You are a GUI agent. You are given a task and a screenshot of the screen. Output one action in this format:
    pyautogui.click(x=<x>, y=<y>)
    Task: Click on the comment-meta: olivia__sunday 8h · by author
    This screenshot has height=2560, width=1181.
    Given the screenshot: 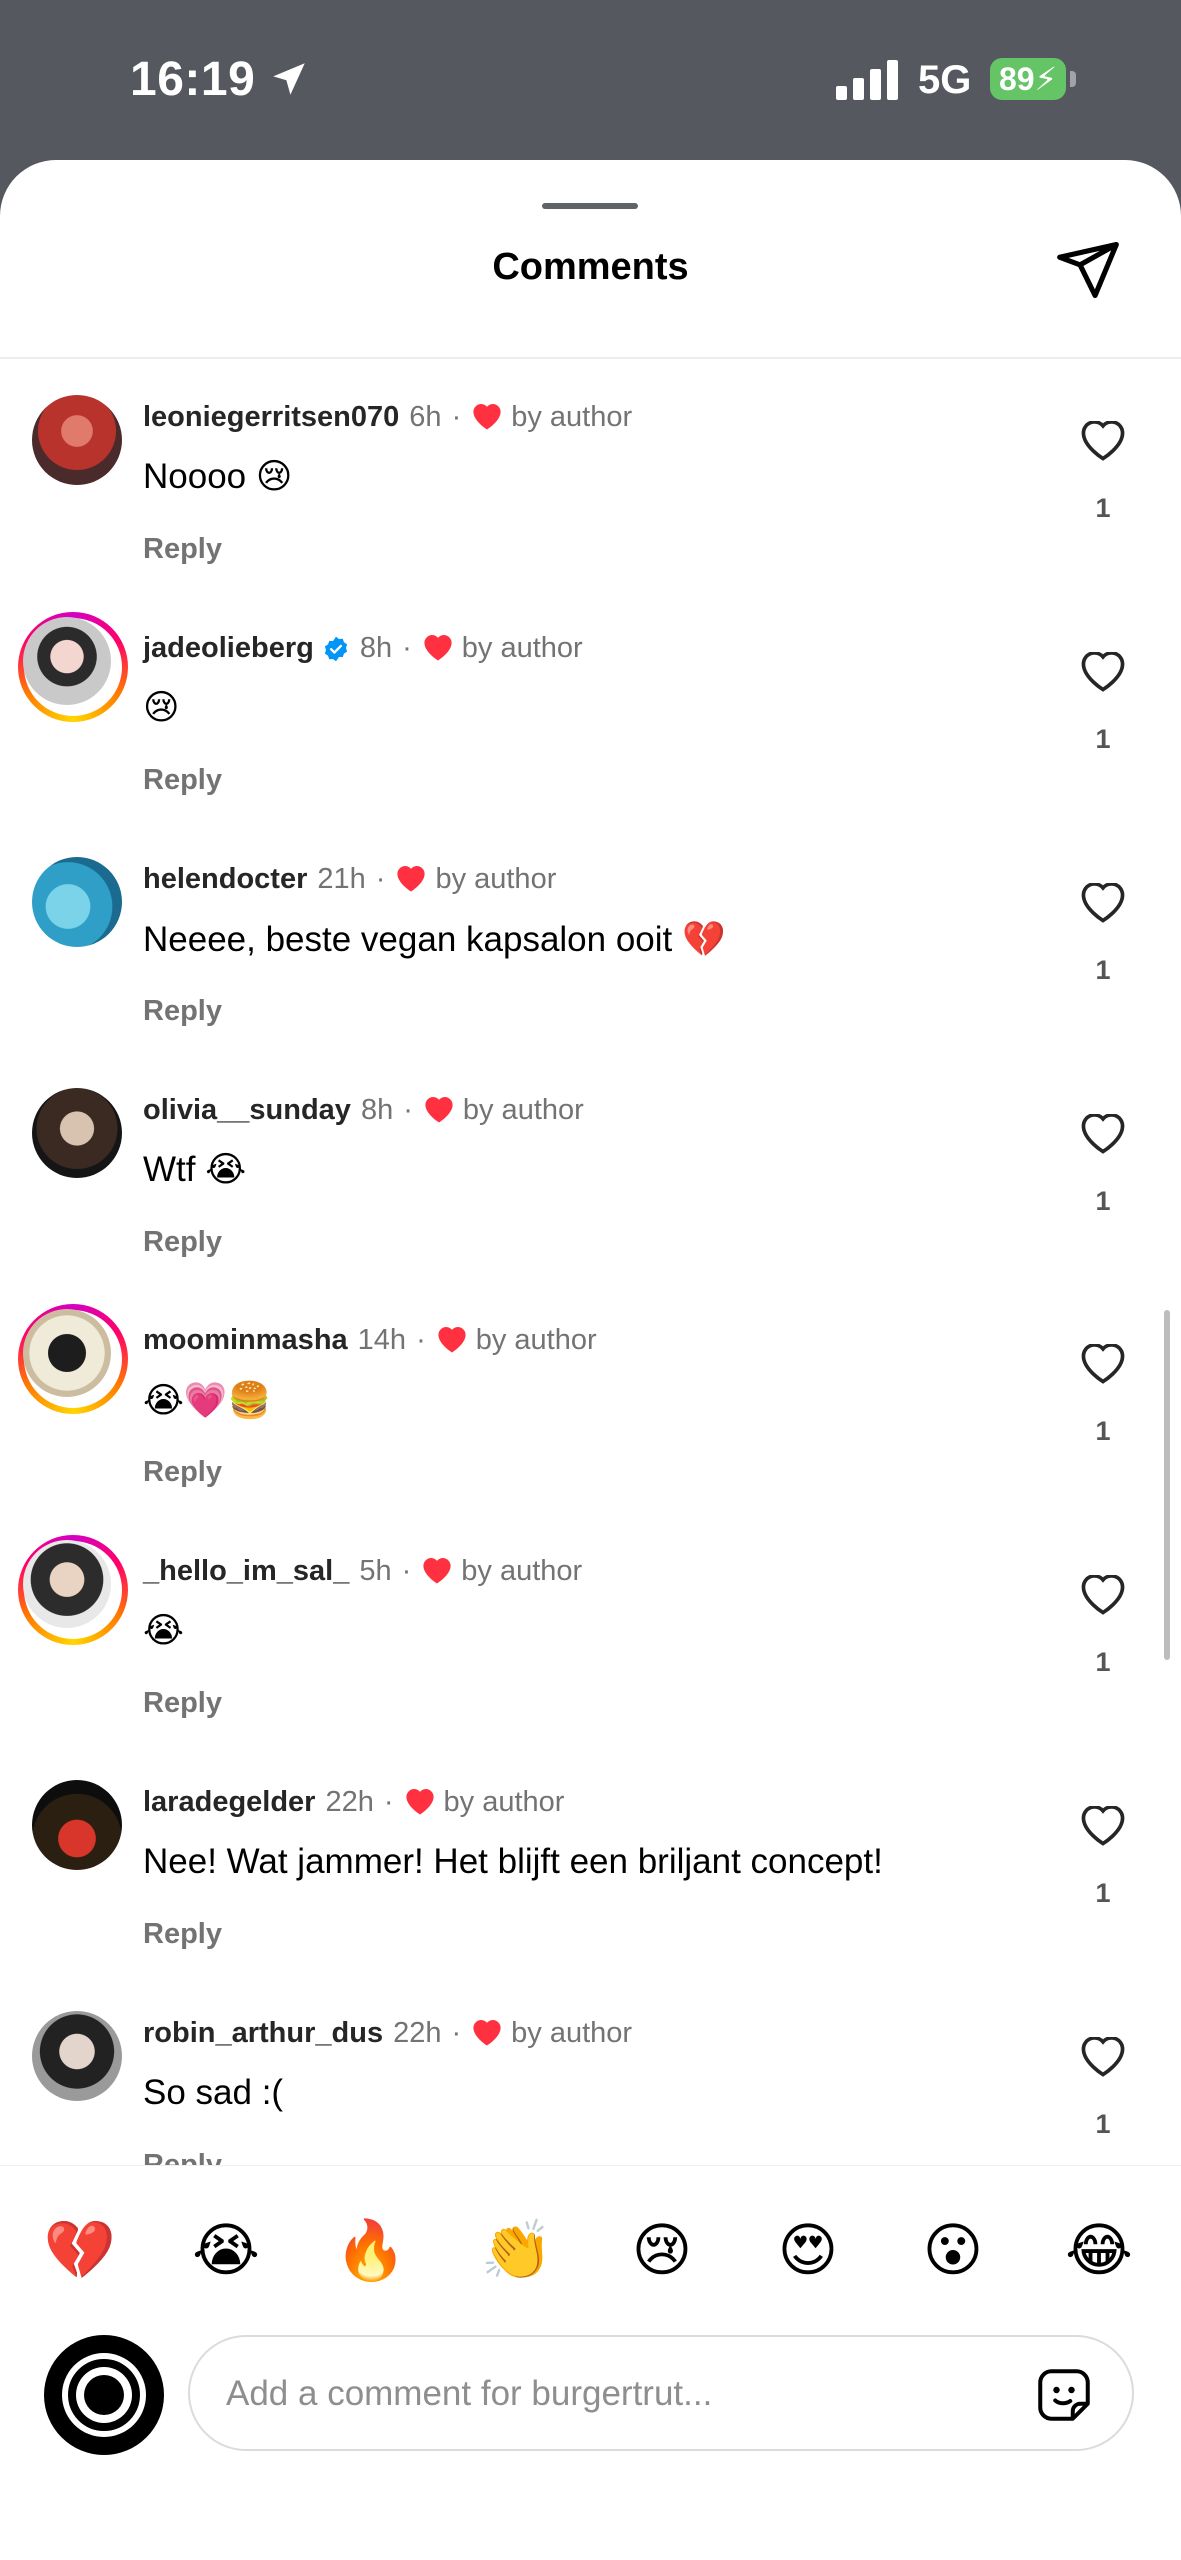 What is the action you would take?
    pyautogui.click(x=363, y=1110)
    